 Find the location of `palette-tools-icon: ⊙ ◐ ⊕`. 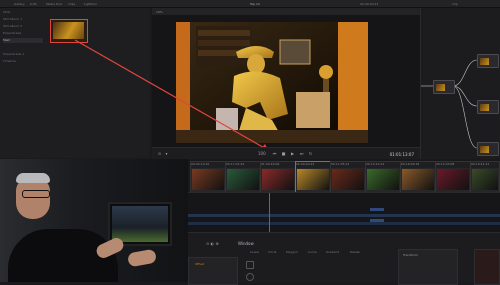

palette-tools-icon: ⊙ ◐ ⊕ is located at coordinates (212, 243).